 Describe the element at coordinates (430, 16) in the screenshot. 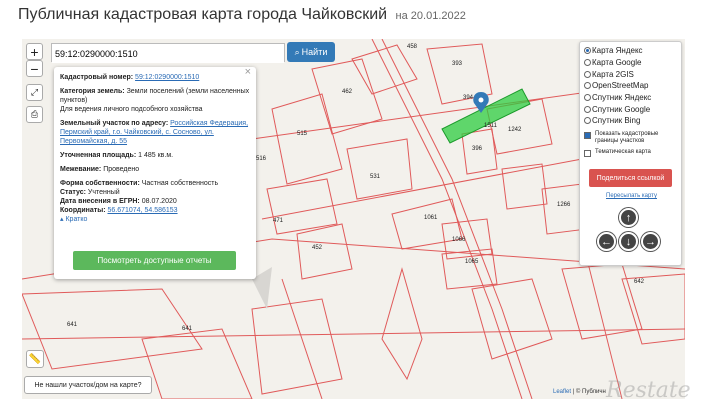

I see `page-date: на 20.01.2022` at that location.